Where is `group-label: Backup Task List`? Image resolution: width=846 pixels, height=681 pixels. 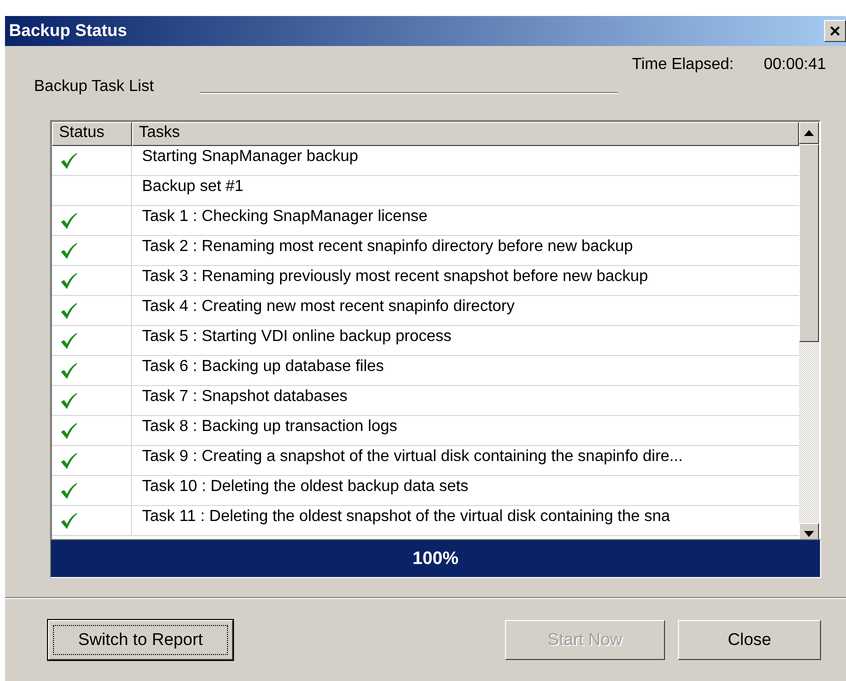
group-label: Backup Task List is located at coordinates (94, 87).